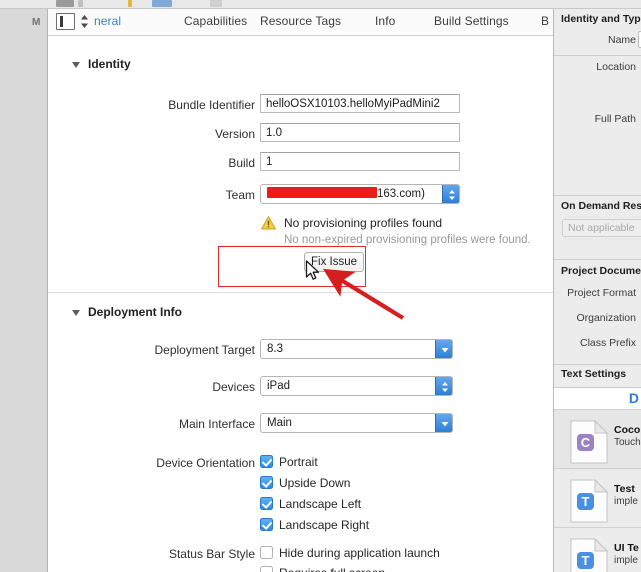 Image resolution: width=641 pixels, height=572 pixels. Describe the element at coordinates (240, 195) in the screenshot. I see `team-label: Team` at that location.